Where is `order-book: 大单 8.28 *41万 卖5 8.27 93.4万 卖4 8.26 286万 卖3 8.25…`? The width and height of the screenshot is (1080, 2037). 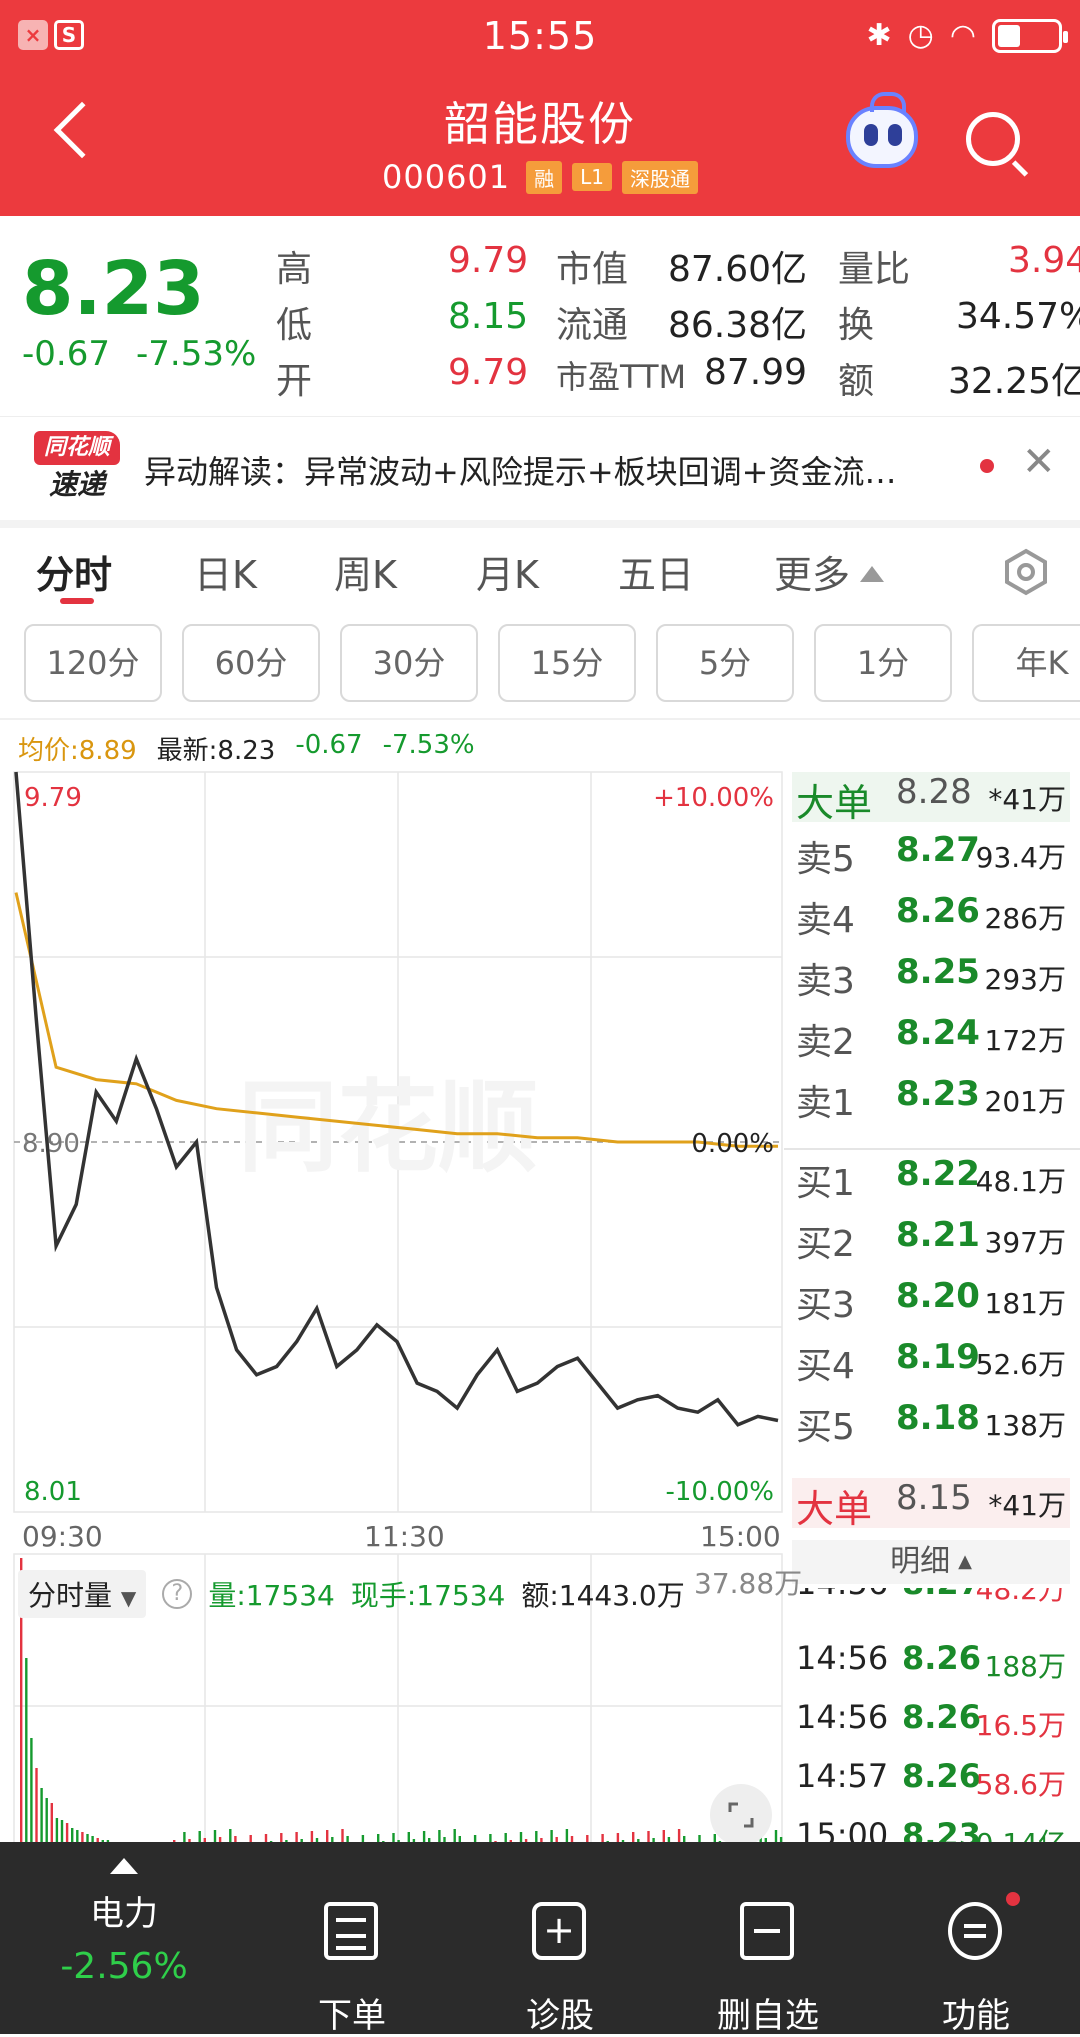 order-book: 大单 8.28 *41万 卖5 8.27 93.4万 卖4 8.26 286万 卖3 8.25… is located at coordinates (932, 1320).